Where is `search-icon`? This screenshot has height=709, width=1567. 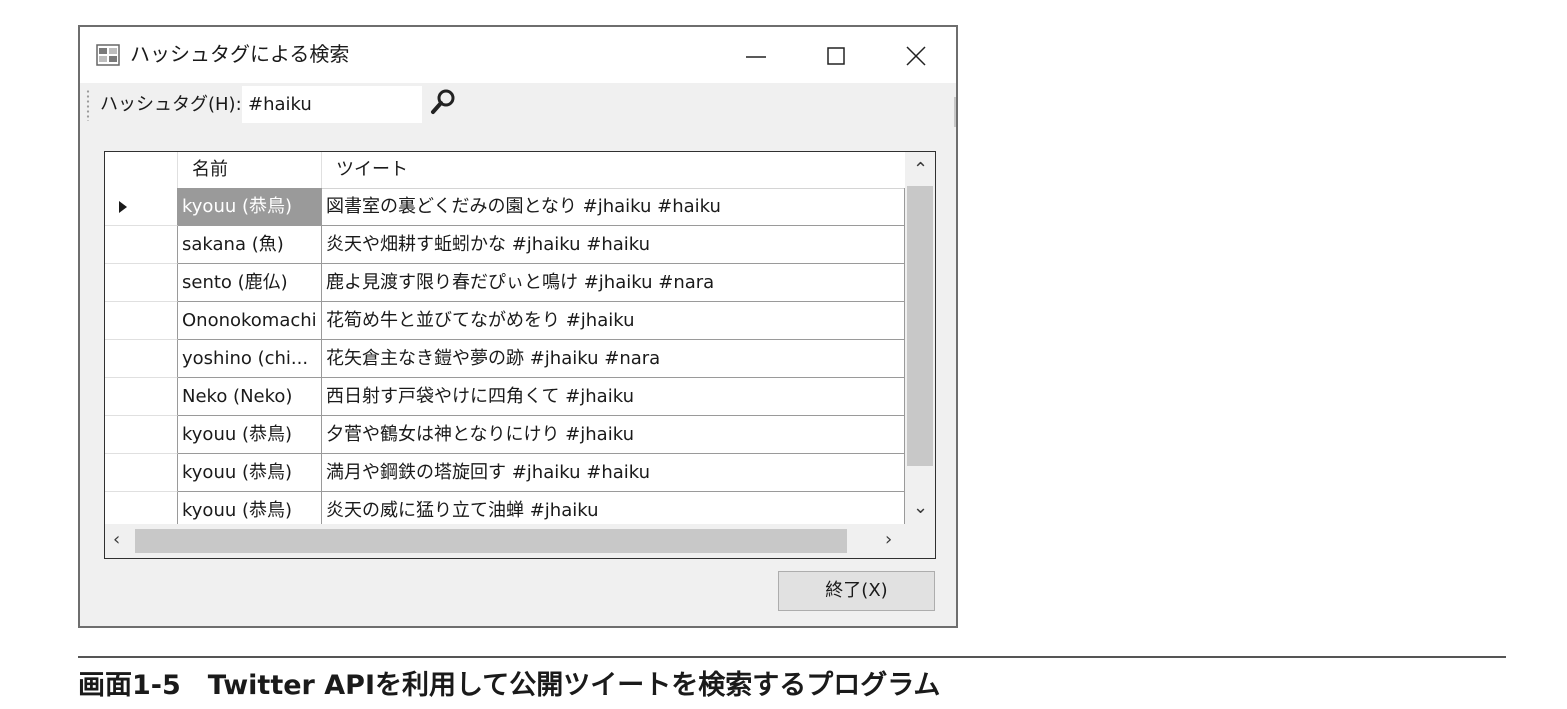
search-icon is located at coordinates (443, 101).